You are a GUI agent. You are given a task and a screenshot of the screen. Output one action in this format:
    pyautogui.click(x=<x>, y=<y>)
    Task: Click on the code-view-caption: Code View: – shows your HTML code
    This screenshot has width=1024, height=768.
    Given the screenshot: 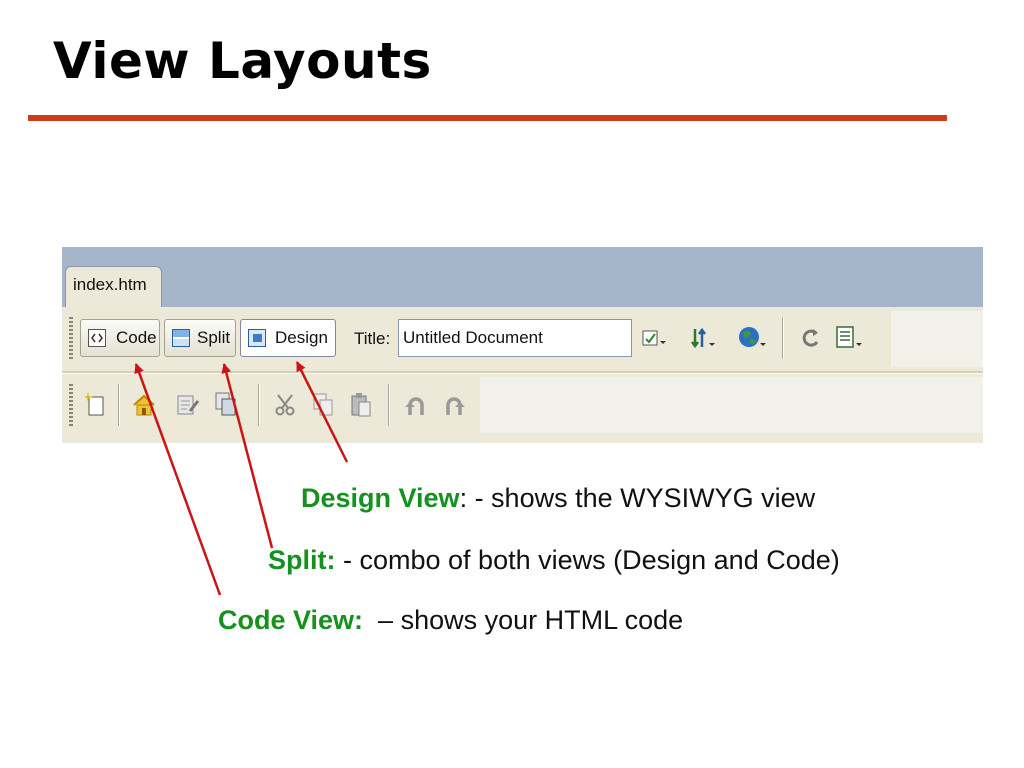 What is the action you would take?
    pyautogui.click(x=450, y=620)
    